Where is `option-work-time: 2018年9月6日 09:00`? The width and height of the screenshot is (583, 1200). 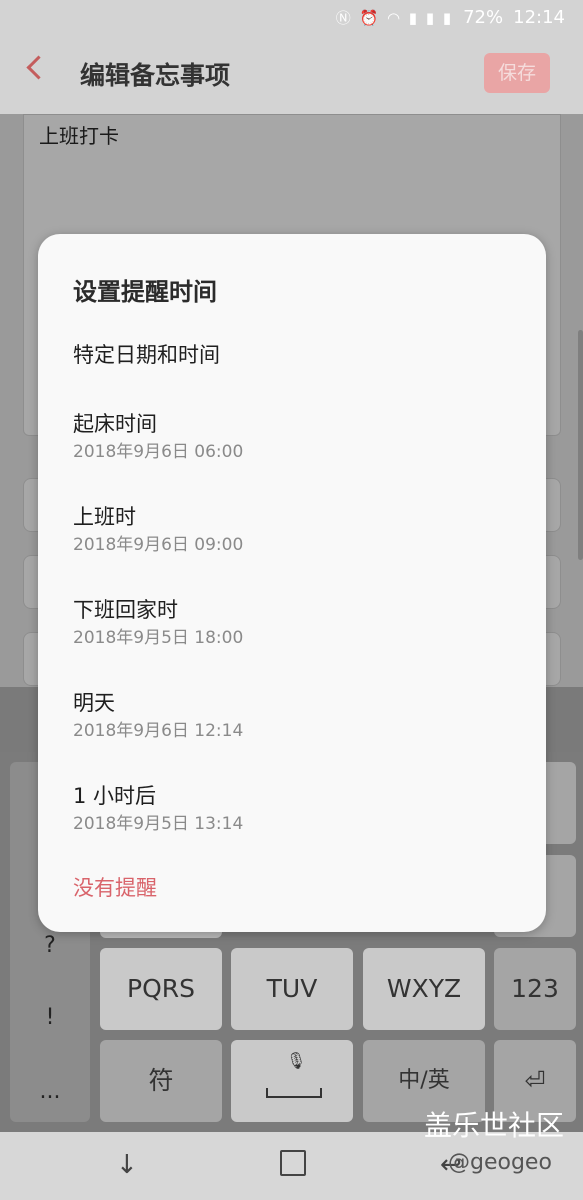
option-work-time: 2018年9月6日 09:00 is located at coordinates (158, 545).